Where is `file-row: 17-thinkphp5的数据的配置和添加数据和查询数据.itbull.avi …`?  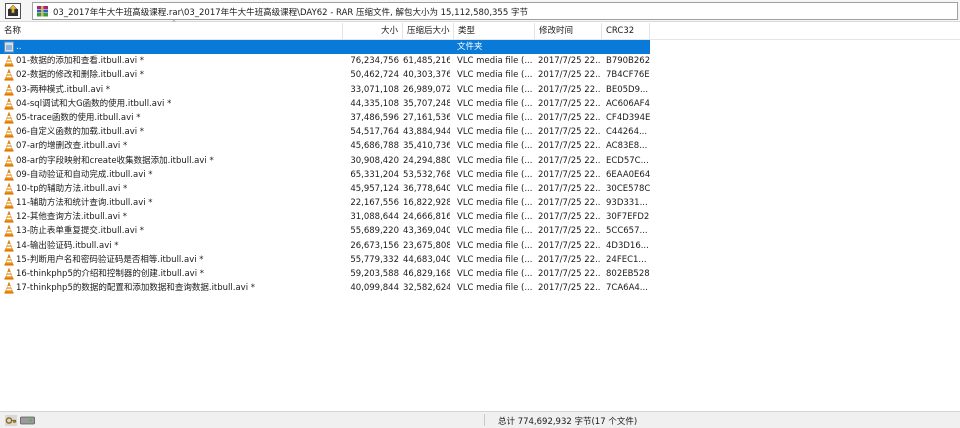
file-row: 17-thinkphp5的数据的配置和添加数据和查询数据.itbull.avi … is located at coordinates (480, 288).